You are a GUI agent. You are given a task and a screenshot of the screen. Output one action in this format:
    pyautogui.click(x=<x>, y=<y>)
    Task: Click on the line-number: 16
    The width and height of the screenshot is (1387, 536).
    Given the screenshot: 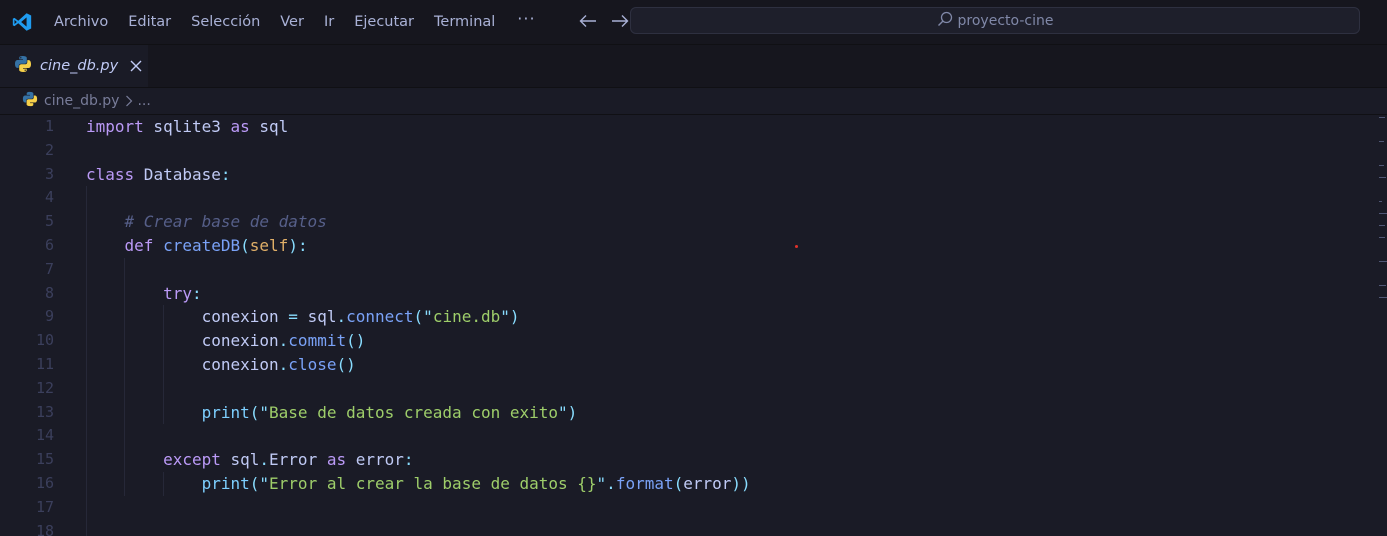 What is the action you would take?
    pyautogui.click(x=44, y=482)
    